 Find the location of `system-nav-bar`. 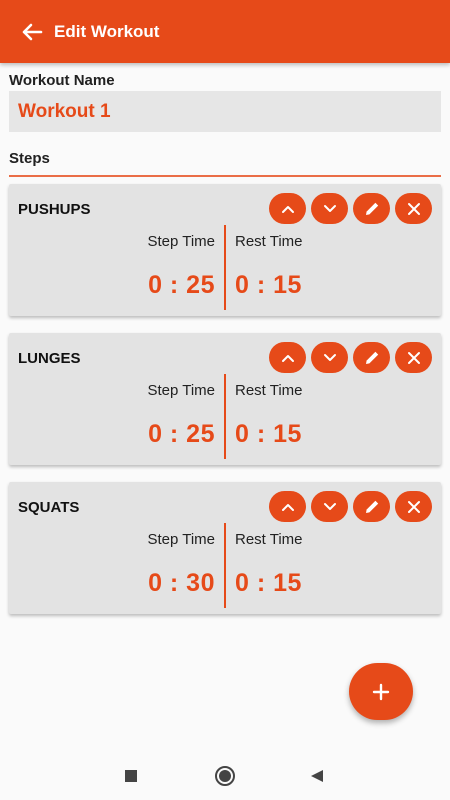

system-nav-bar is located at coordinates (225, 776).